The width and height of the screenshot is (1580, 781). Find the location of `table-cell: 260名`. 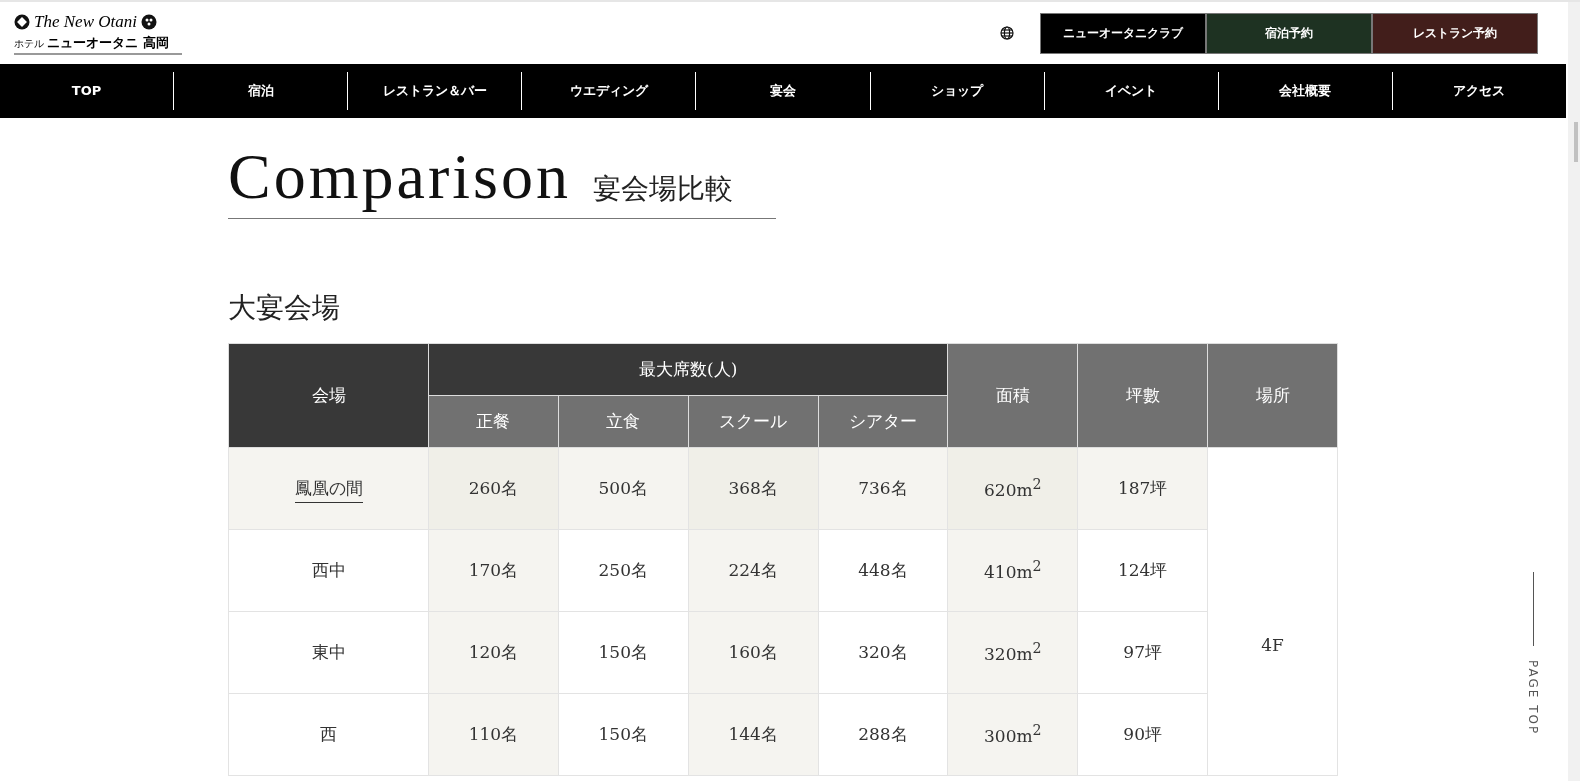

table-cell: 260名 is located at coordinates (493, 488).